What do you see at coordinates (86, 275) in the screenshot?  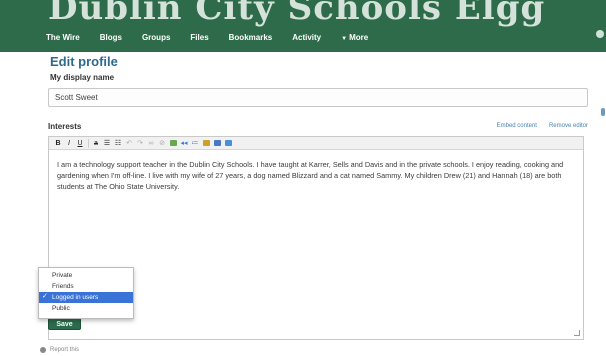 I see `access-option-private: Private` at bounding box center [86, 275].